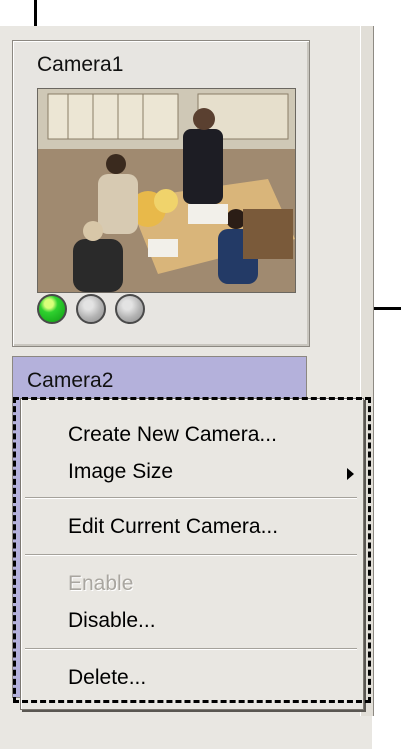 This screenshot has width=401, height=749. What do you see at coordinates (80, 64) in the screenshot?
I see `camera-name: Camera1` at bounding box center [80, 64].